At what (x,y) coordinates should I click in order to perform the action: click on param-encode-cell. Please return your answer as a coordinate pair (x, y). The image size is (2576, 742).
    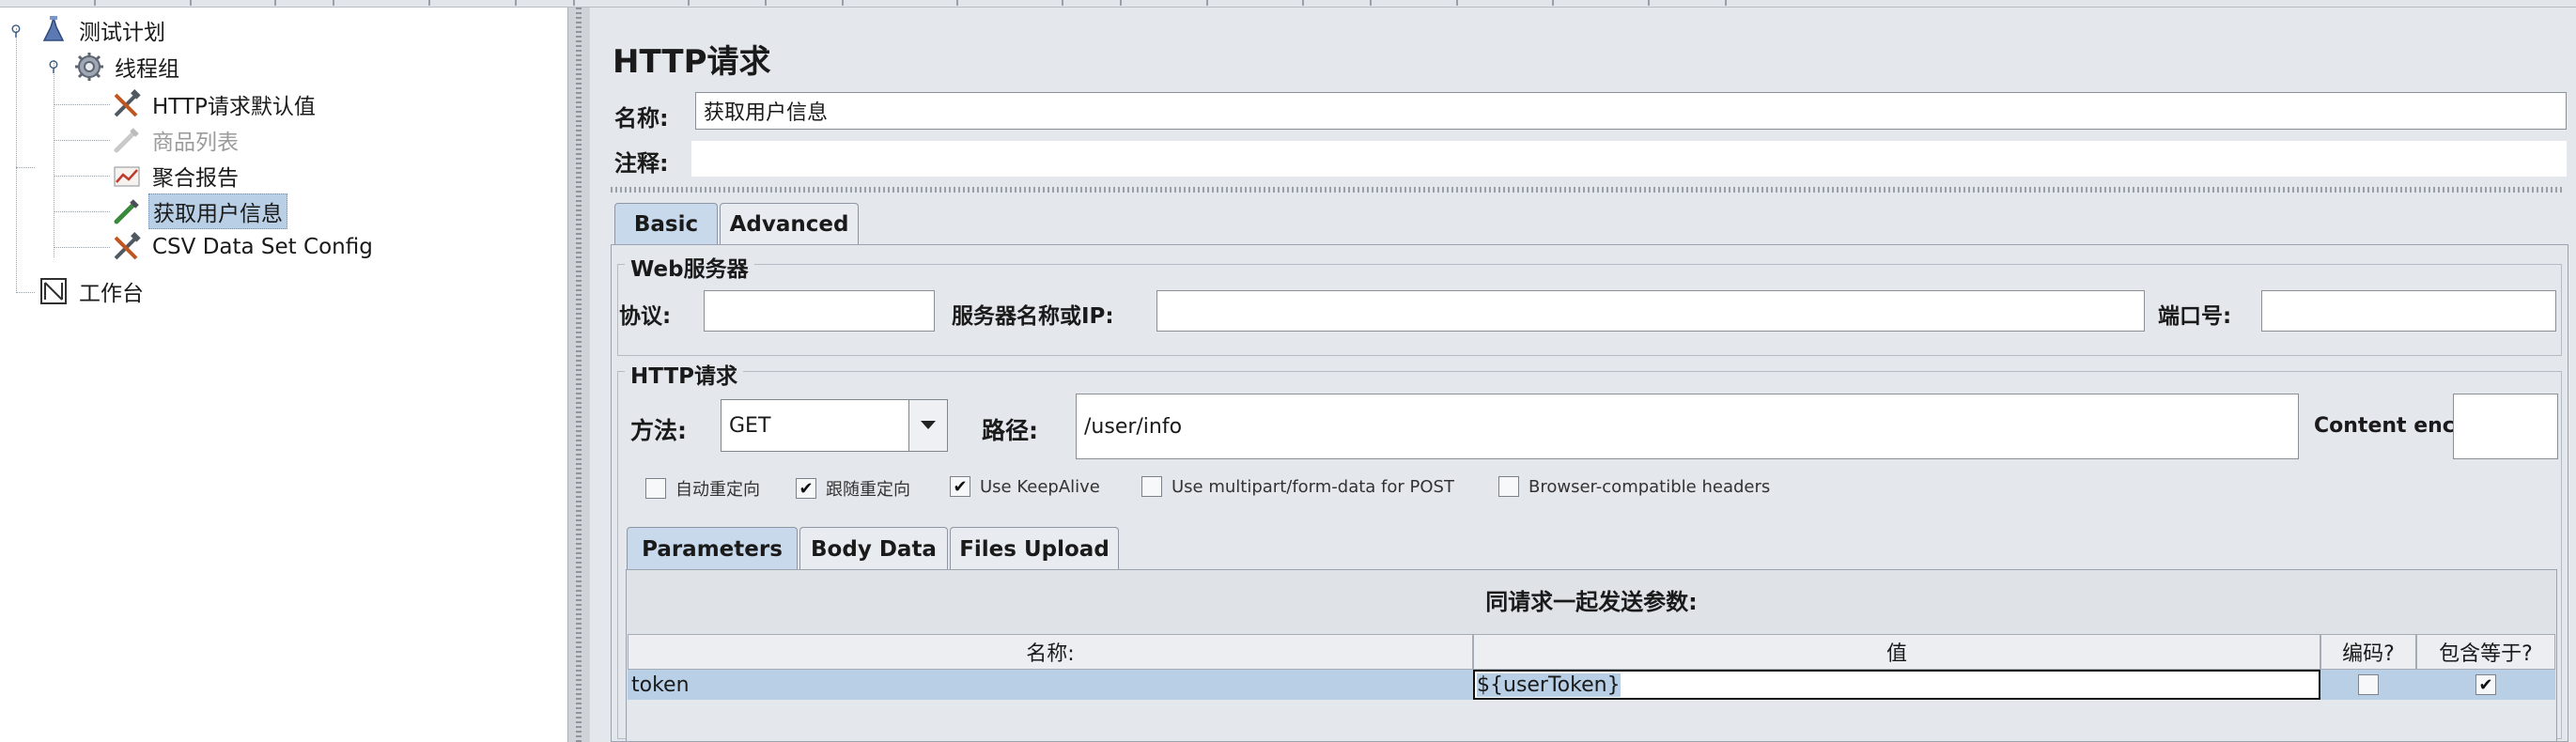
    Looking at the image, I should click on (2368, 685).